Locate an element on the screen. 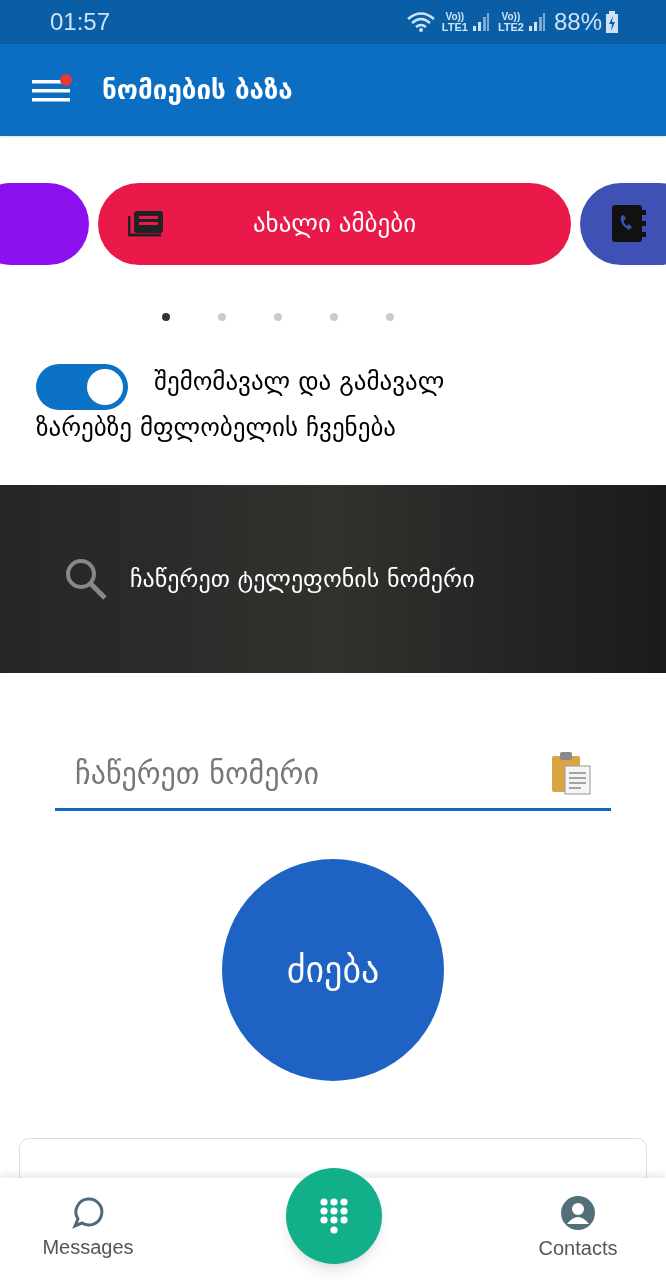 The image size is (666, 1280). sim-label: LTE2 is located at coordinates (510, 27).